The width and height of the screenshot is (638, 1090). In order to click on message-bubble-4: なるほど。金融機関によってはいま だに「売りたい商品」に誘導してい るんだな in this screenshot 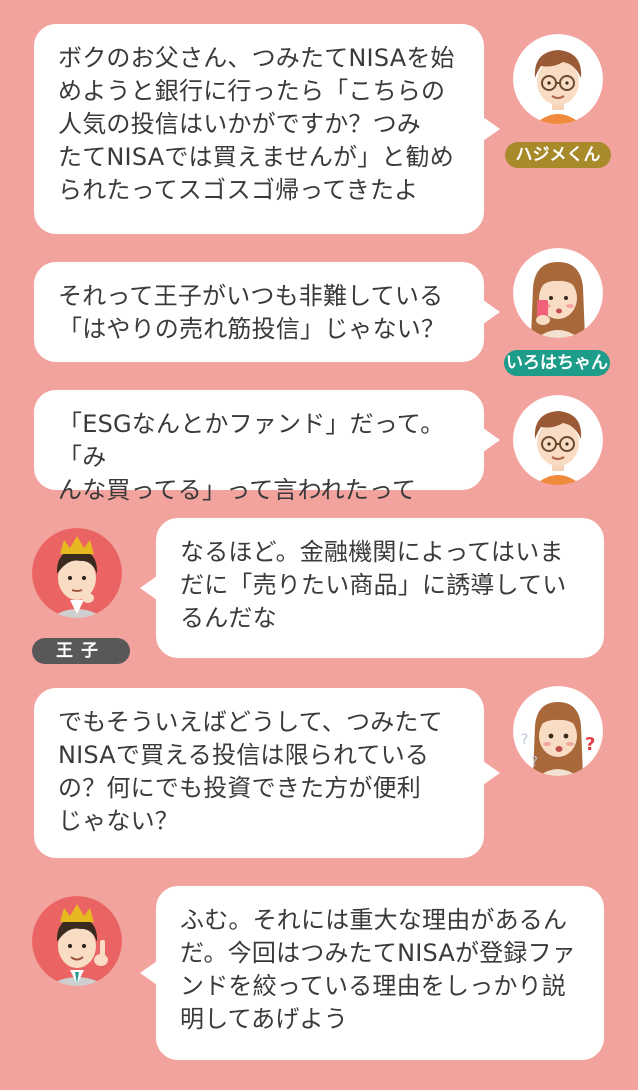, I will do `click(372, 588)`.